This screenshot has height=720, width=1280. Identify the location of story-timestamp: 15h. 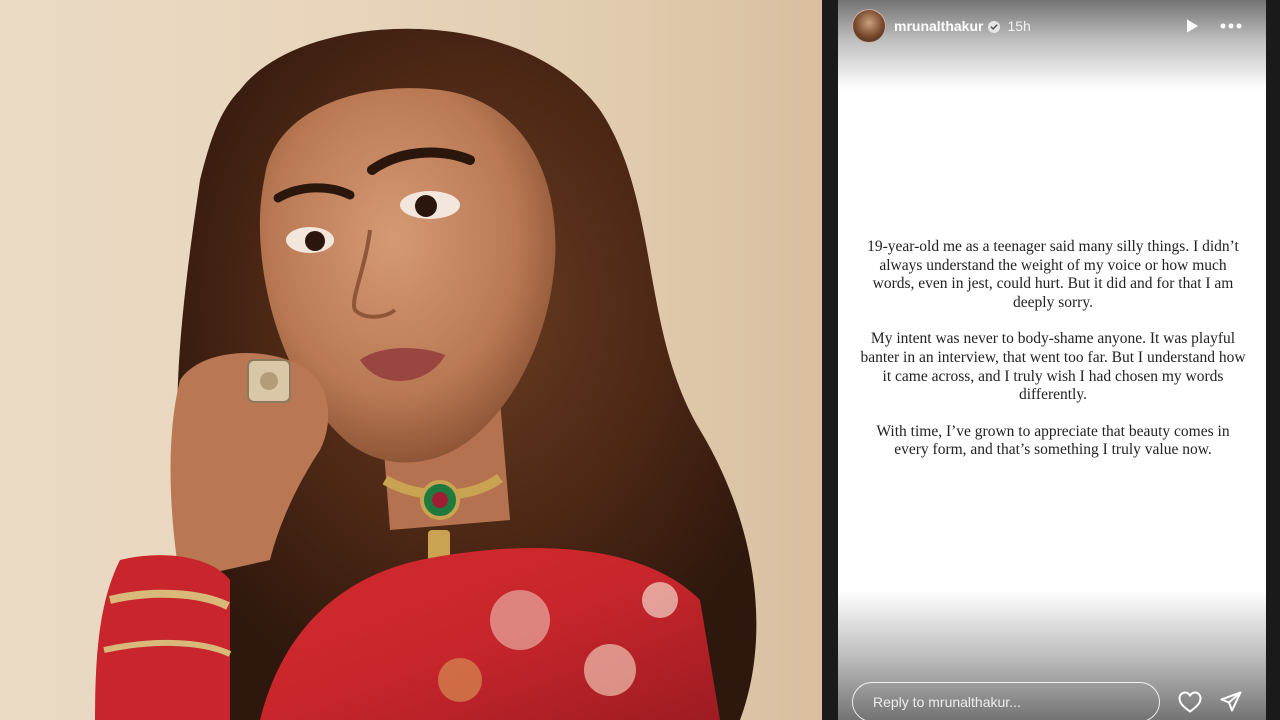
(1019, 26).